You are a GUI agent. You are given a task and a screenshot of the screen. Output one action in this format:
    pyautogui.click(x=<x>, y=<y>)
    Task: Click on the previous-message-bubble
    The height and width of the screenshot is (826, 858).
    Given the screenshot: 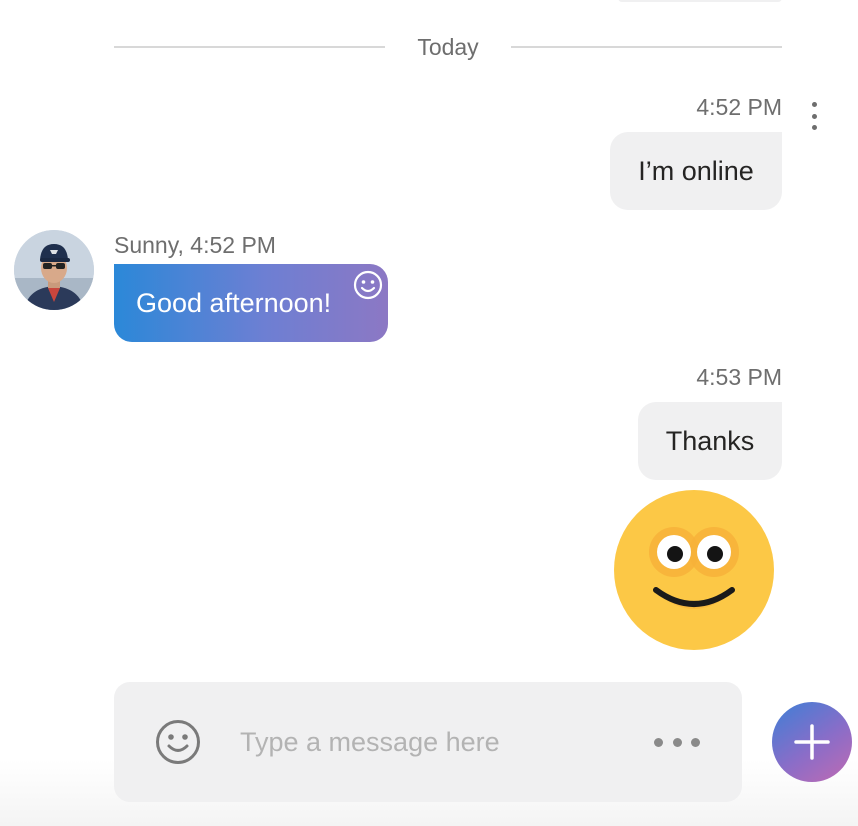 What is the action you would take?
    pyautogui.click(x=700, y=1)
    